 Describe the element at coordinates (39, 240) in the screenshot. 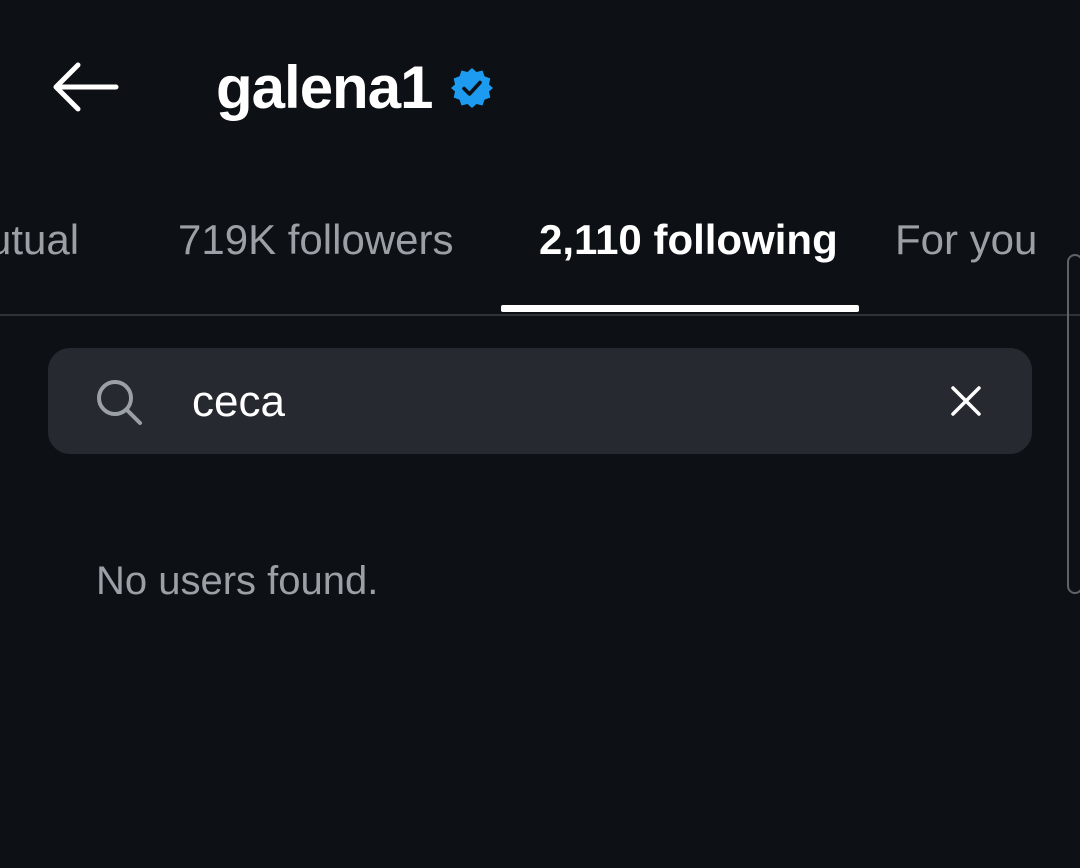

I see `tab-mutual: utual` at that location.